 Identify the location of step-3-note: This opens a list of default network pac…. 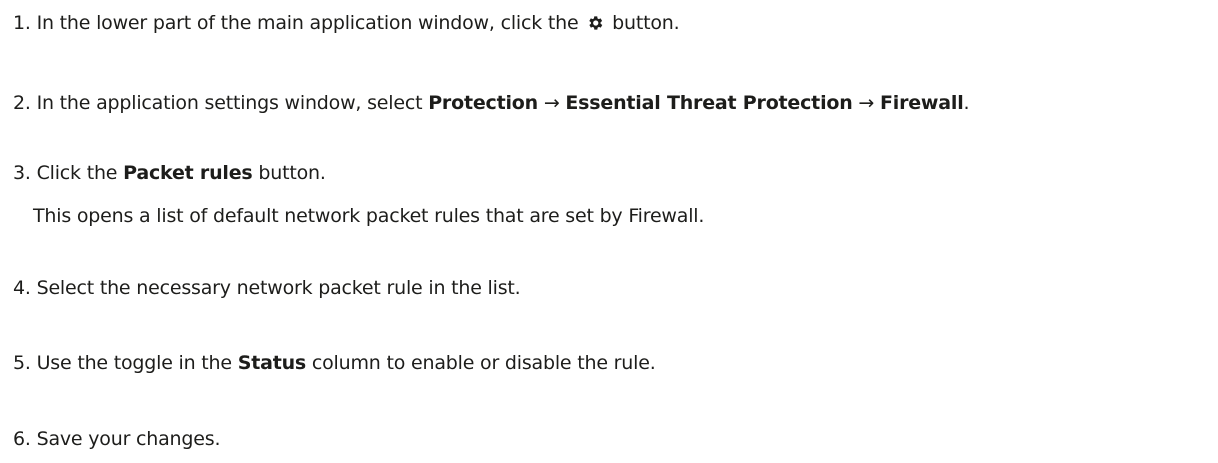
(368, 216).